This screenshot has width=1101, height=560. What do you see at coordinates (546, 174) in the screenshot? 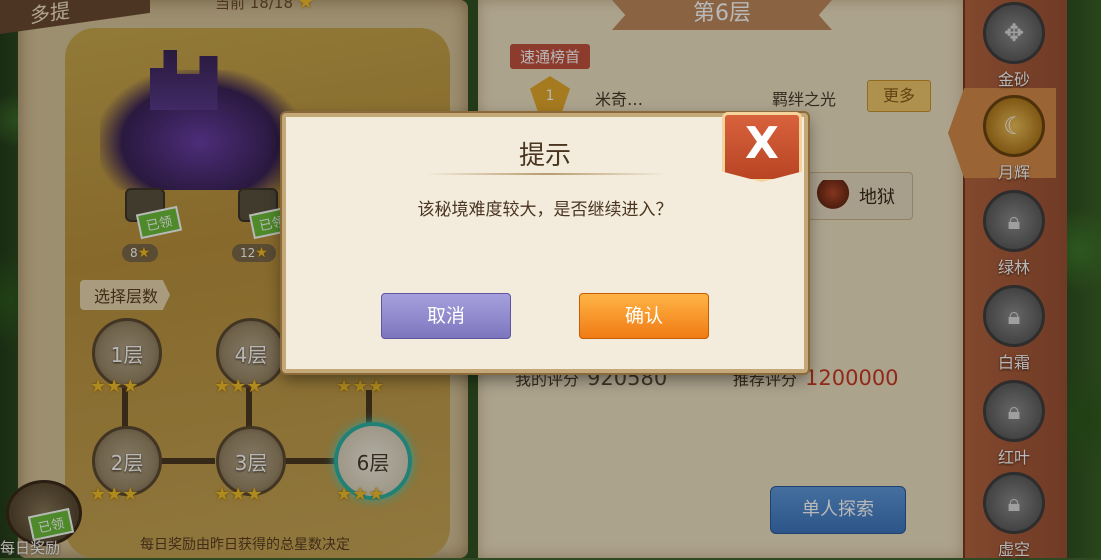
I see `title-divider` at bounding box center [546, 174].